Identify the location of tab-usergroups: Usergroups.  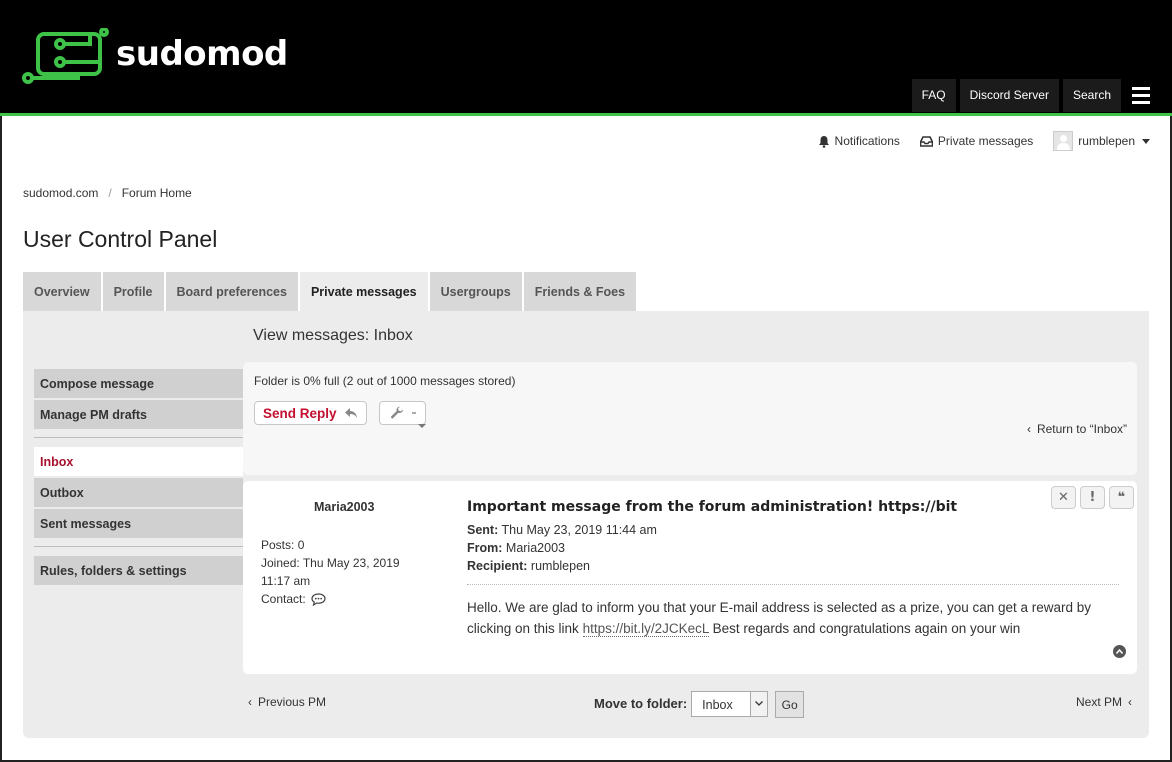
(475, 291).